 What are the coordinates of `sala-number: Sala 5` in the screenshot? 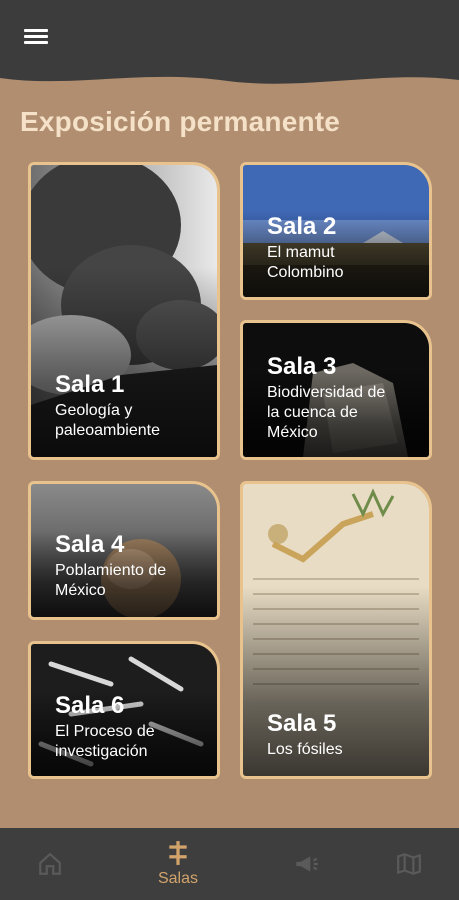 It's located at (302, 723).